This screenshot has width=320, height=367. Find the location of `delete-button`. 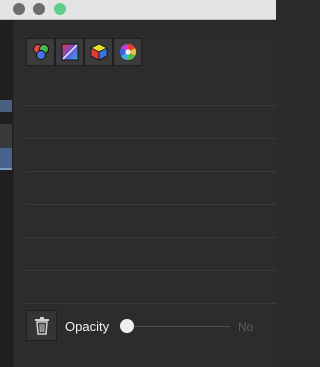

delete-button is located at coordinates (41, 325).